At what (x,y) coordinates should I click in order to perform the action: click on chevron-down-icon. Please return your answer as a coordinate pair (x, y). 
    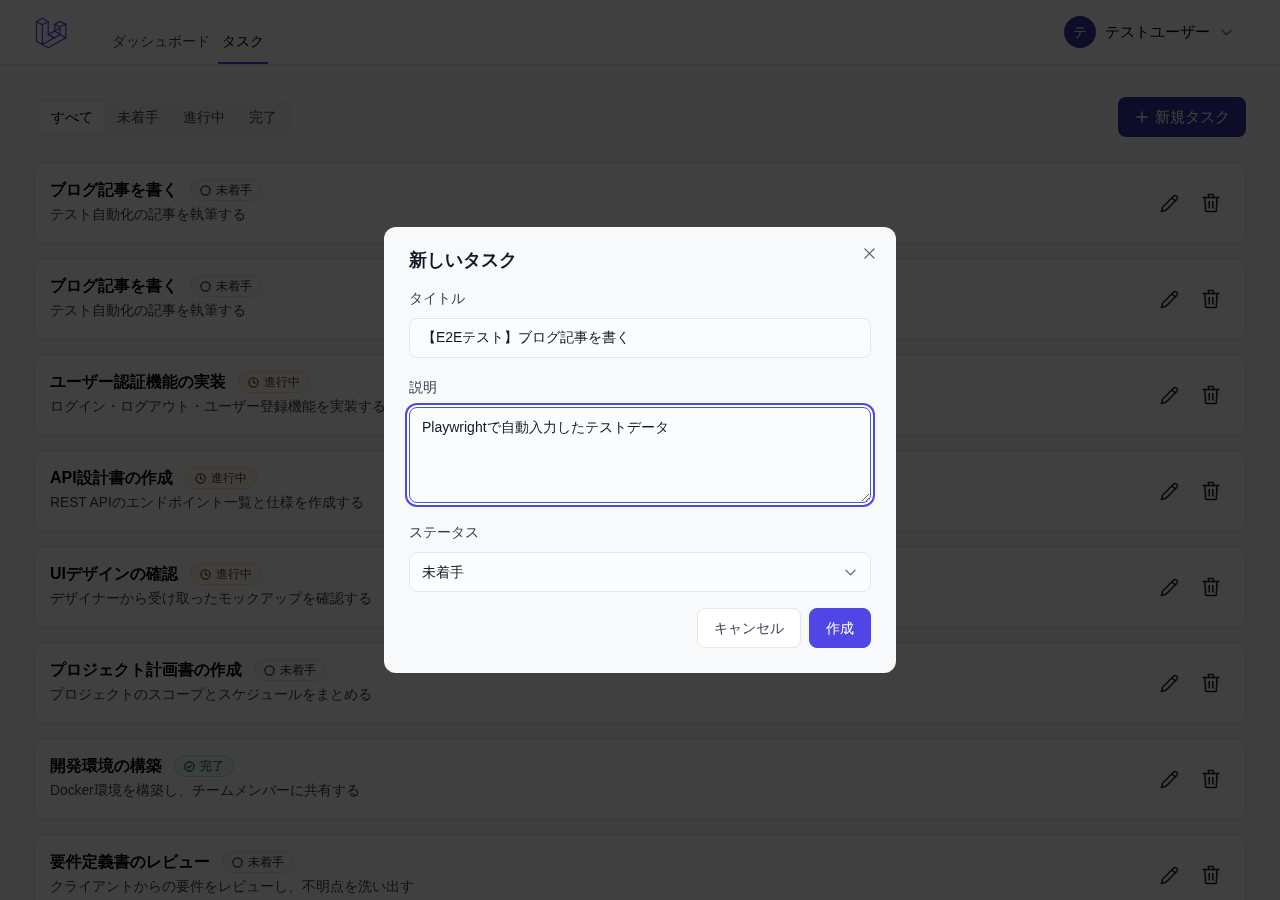
    Looking at the image, I should click on (850, 572).